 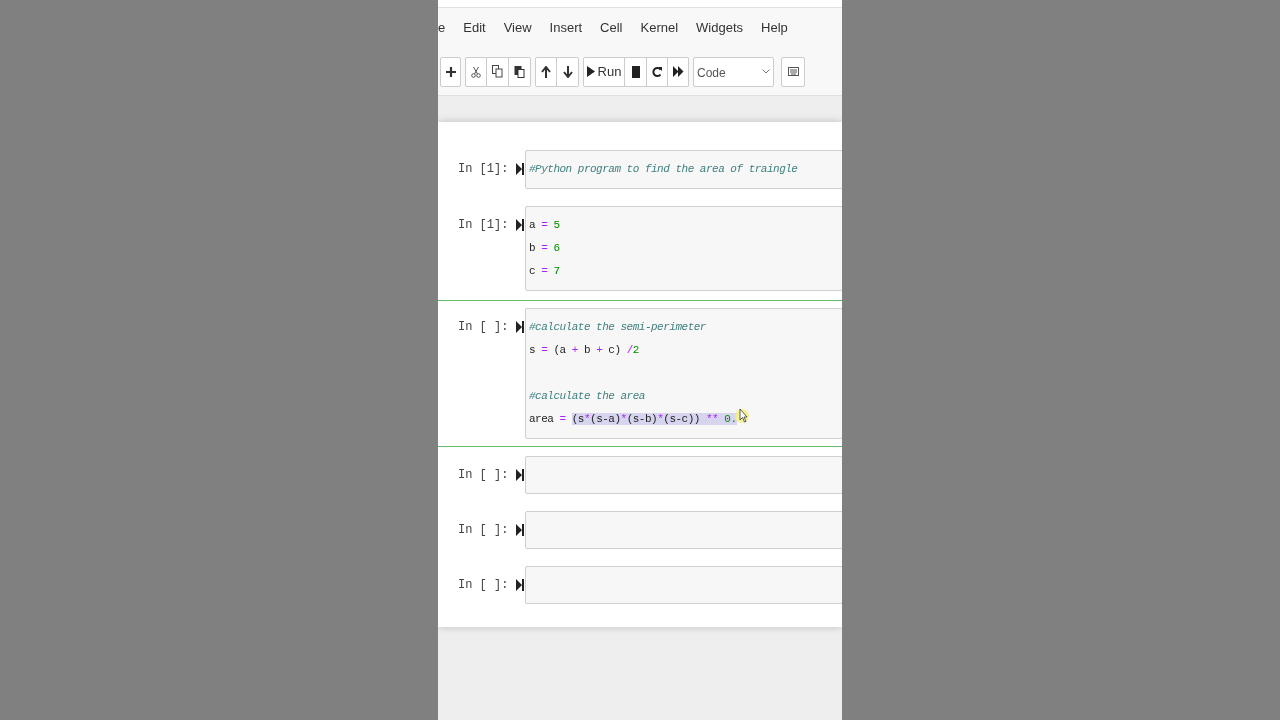 I want to click on stop-icon, so click(x=635, y=71).